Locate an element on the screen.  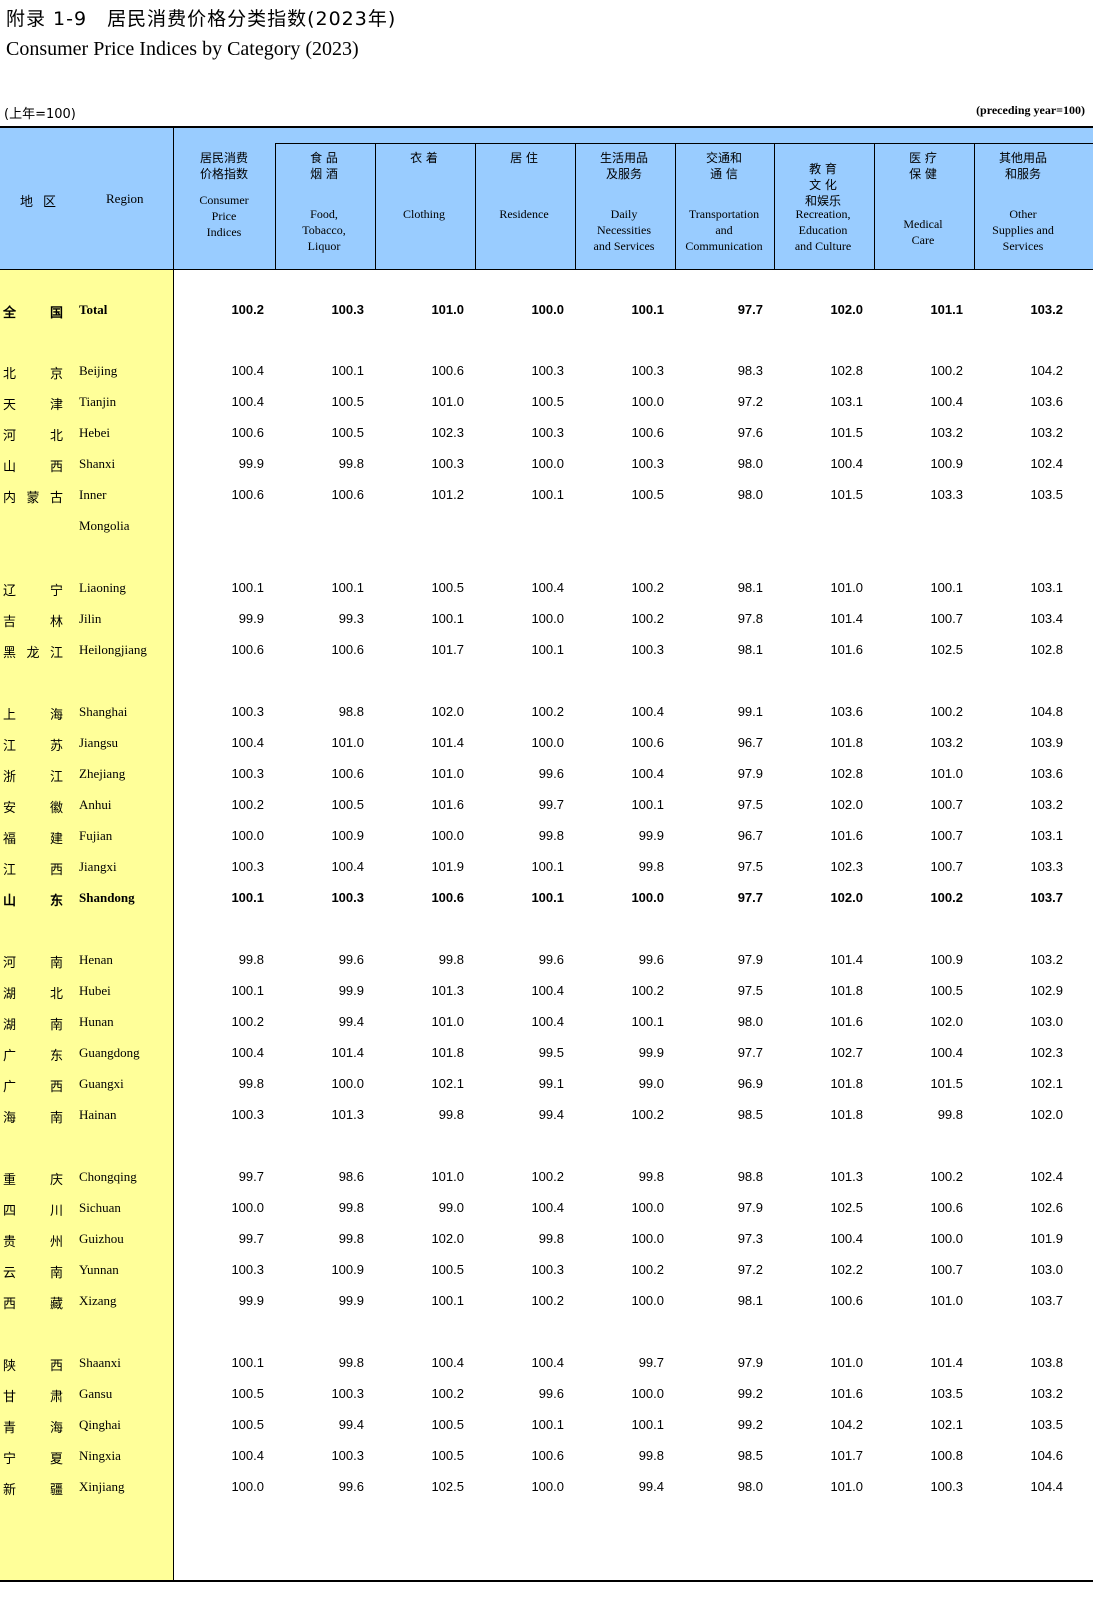
value-cell-clothing: 101.3 is located at coordinates (447, 990).